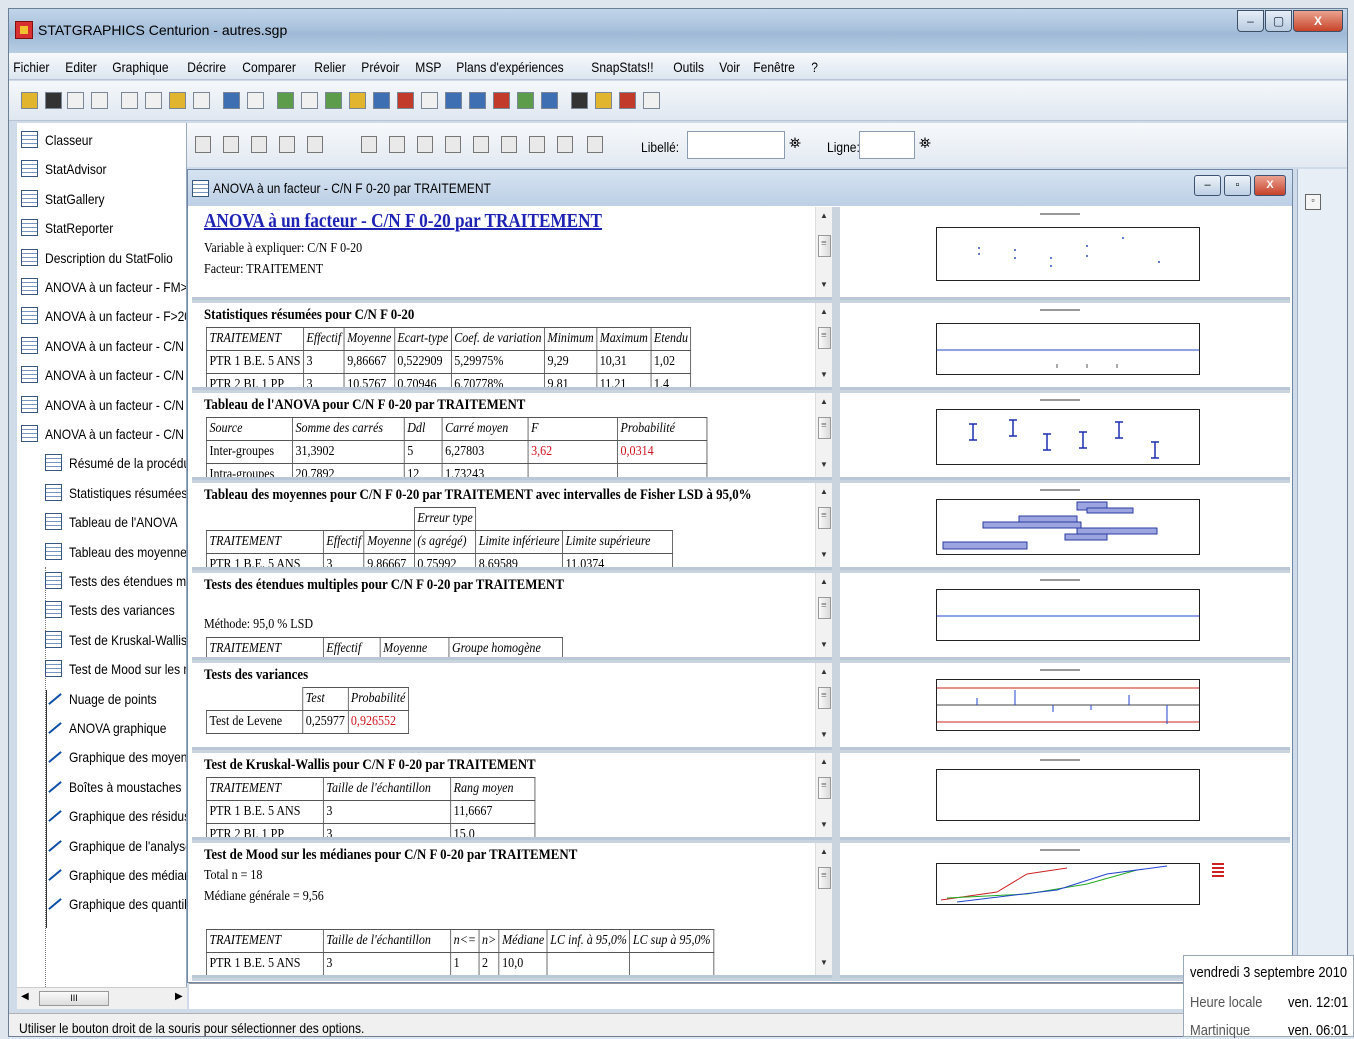 This screenshot has width=1354, height=1039. I want to click on brush-icon, so click(481, 144).